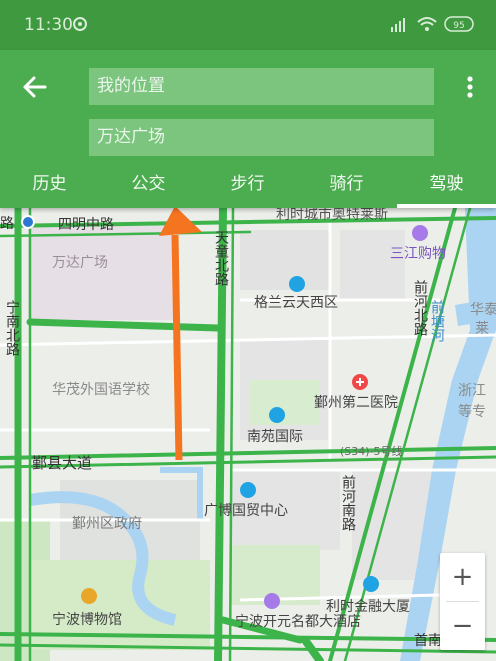 The width and height of the screenshot is (496, 661). I want to click on place-label: 华茂外国语学校, so click(101, 389).